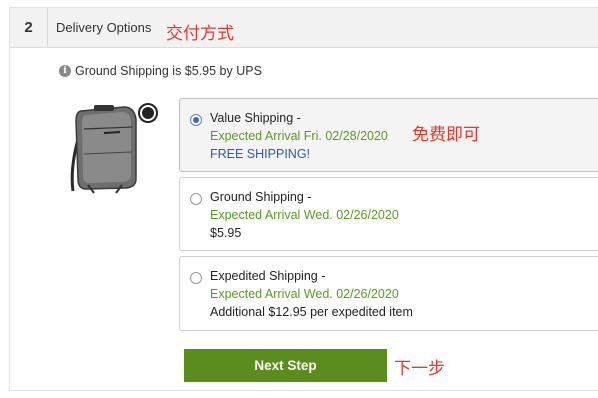  What do you see at coordinates (303, 27) in the screenshot?
I see `section-header: 2 Delivery Options` at bounding box center [303, 27].